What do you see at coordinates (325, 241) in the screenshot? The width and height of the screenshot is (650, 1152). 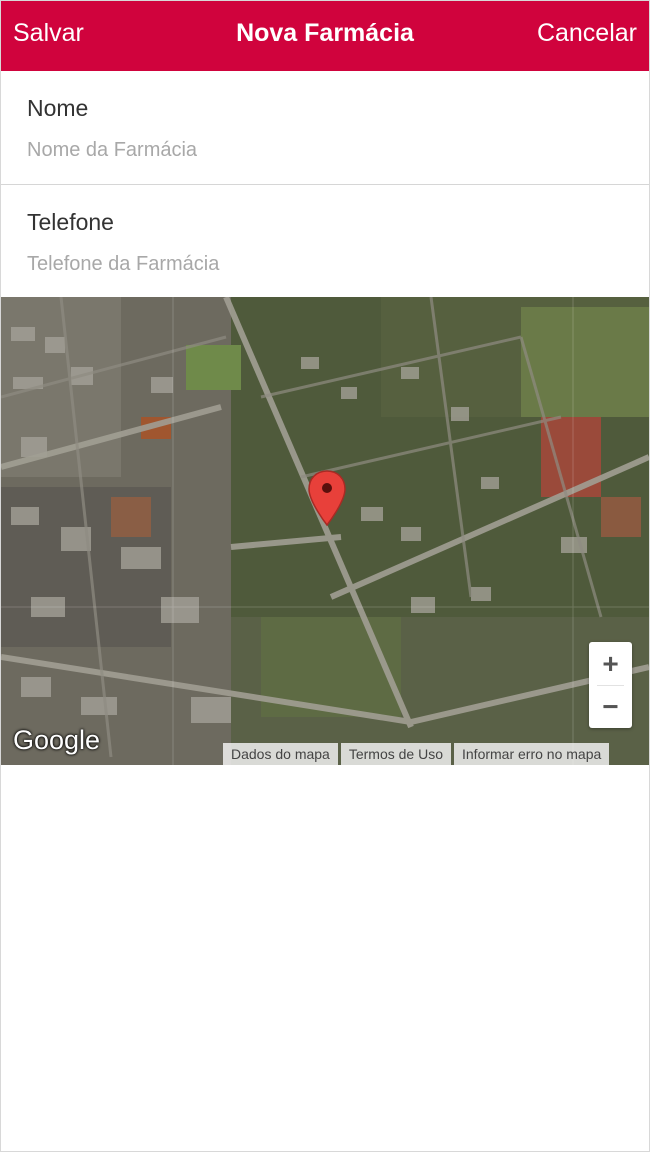 I see `phone-field-group: Telefone` at bounding box center [325, 241].